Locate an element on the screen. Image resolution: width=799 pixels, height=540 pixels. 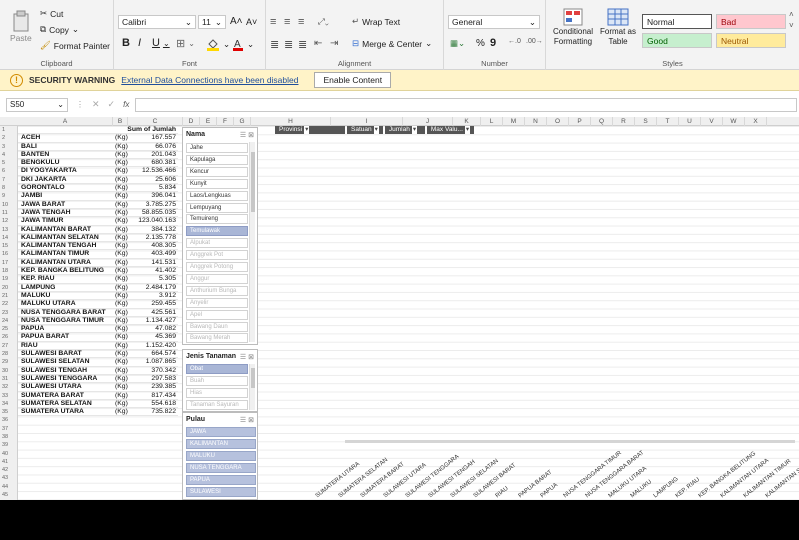
row-header-1: 1 is located at coordinates (8, 130).